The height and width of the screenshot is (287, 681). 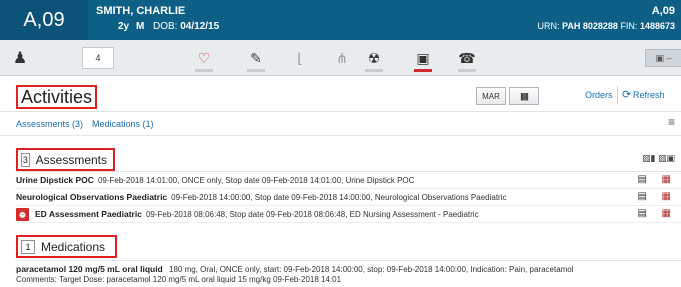 I want to click on page-title: Activities, so click(x=57, y=97).